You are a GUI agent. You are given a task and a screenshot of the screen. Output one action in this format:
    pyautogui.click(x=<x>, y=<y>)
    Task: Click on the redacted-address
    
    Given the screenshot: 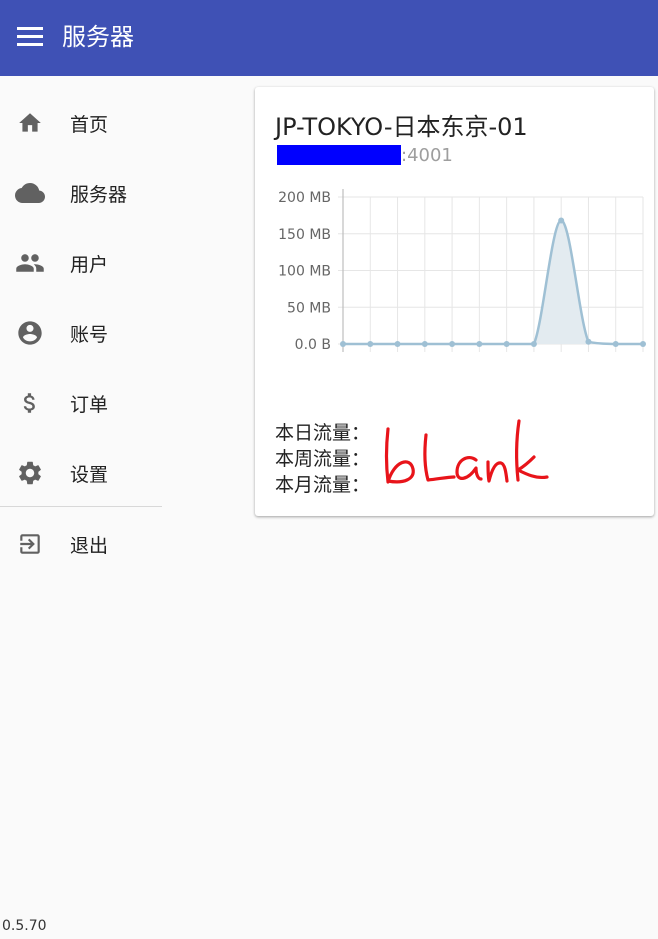 What is the action you would take?
    pyautogui.click(x=339, y=155)
    